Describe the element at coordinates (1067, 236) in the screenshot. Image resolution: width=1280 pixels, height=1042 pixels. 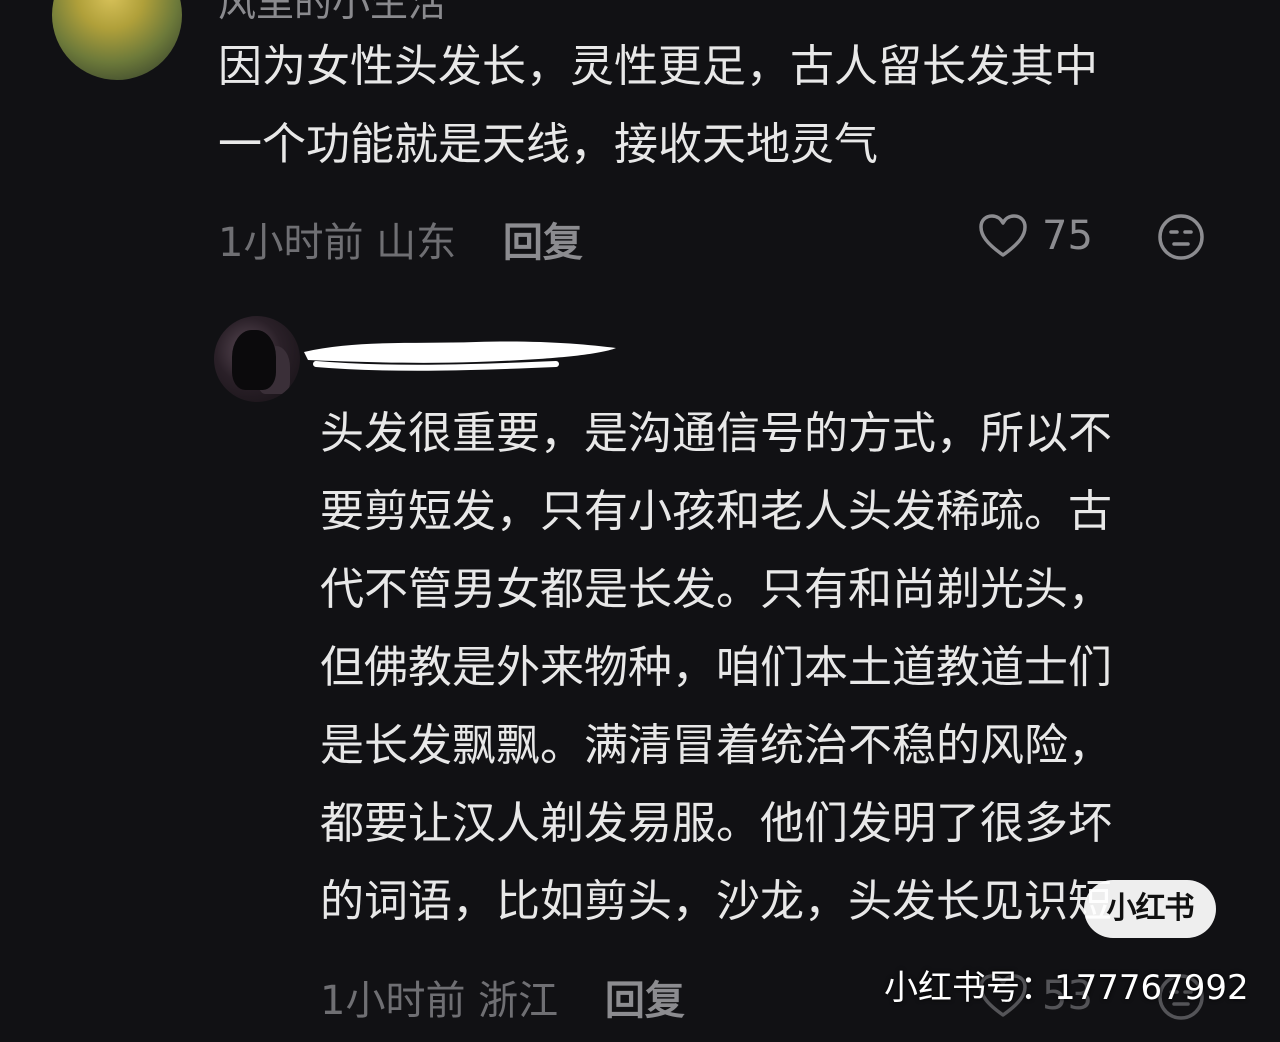
I see `like-count: 75` at that location.